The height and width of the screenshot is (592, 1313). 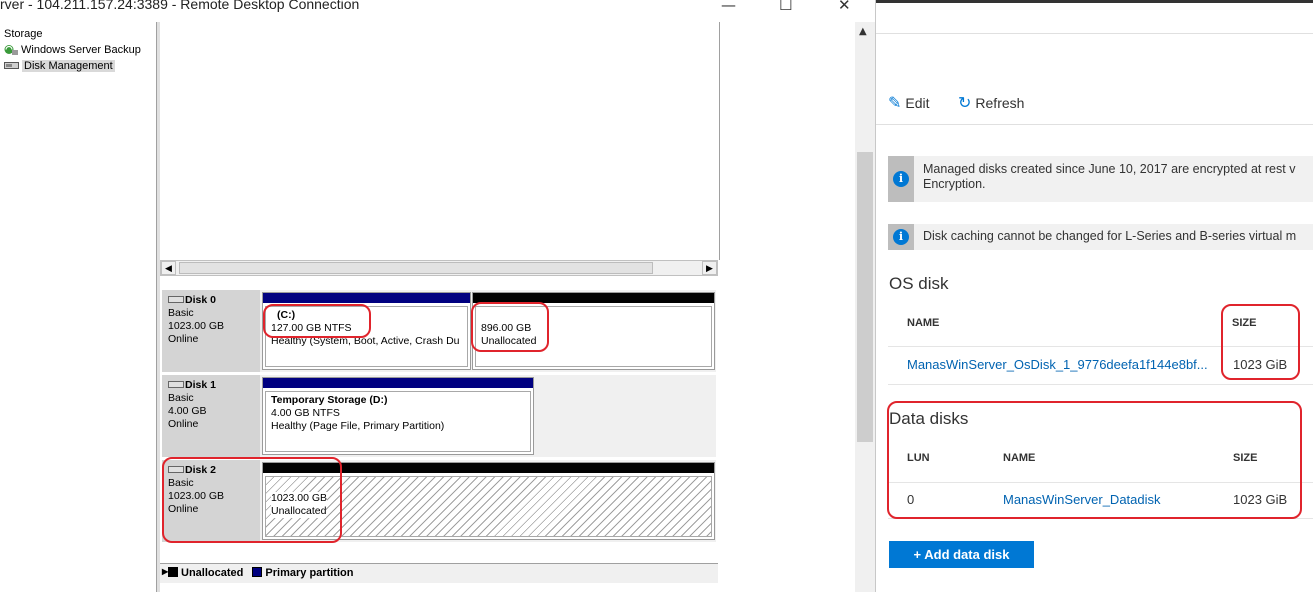 What do you see at coordinates (961, 554) in the screenshot?
I see `add-data-disk-button: + Add data disk` at bounding box center [961, 554].